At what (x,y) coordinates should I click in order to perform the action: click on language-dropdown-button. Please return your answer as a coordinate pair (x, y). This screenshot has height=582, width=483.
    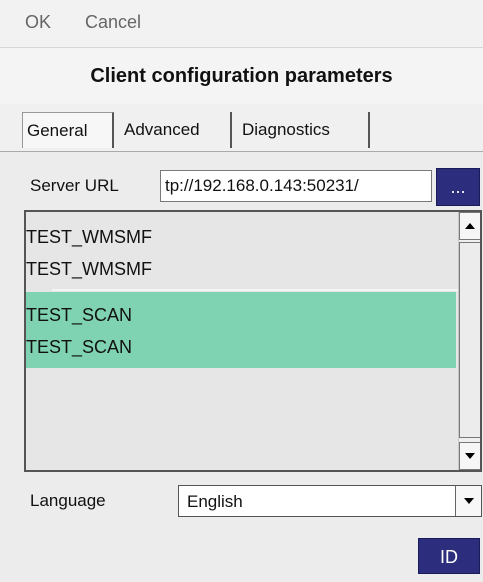
    Looking at the image, I should click on (468, 501).